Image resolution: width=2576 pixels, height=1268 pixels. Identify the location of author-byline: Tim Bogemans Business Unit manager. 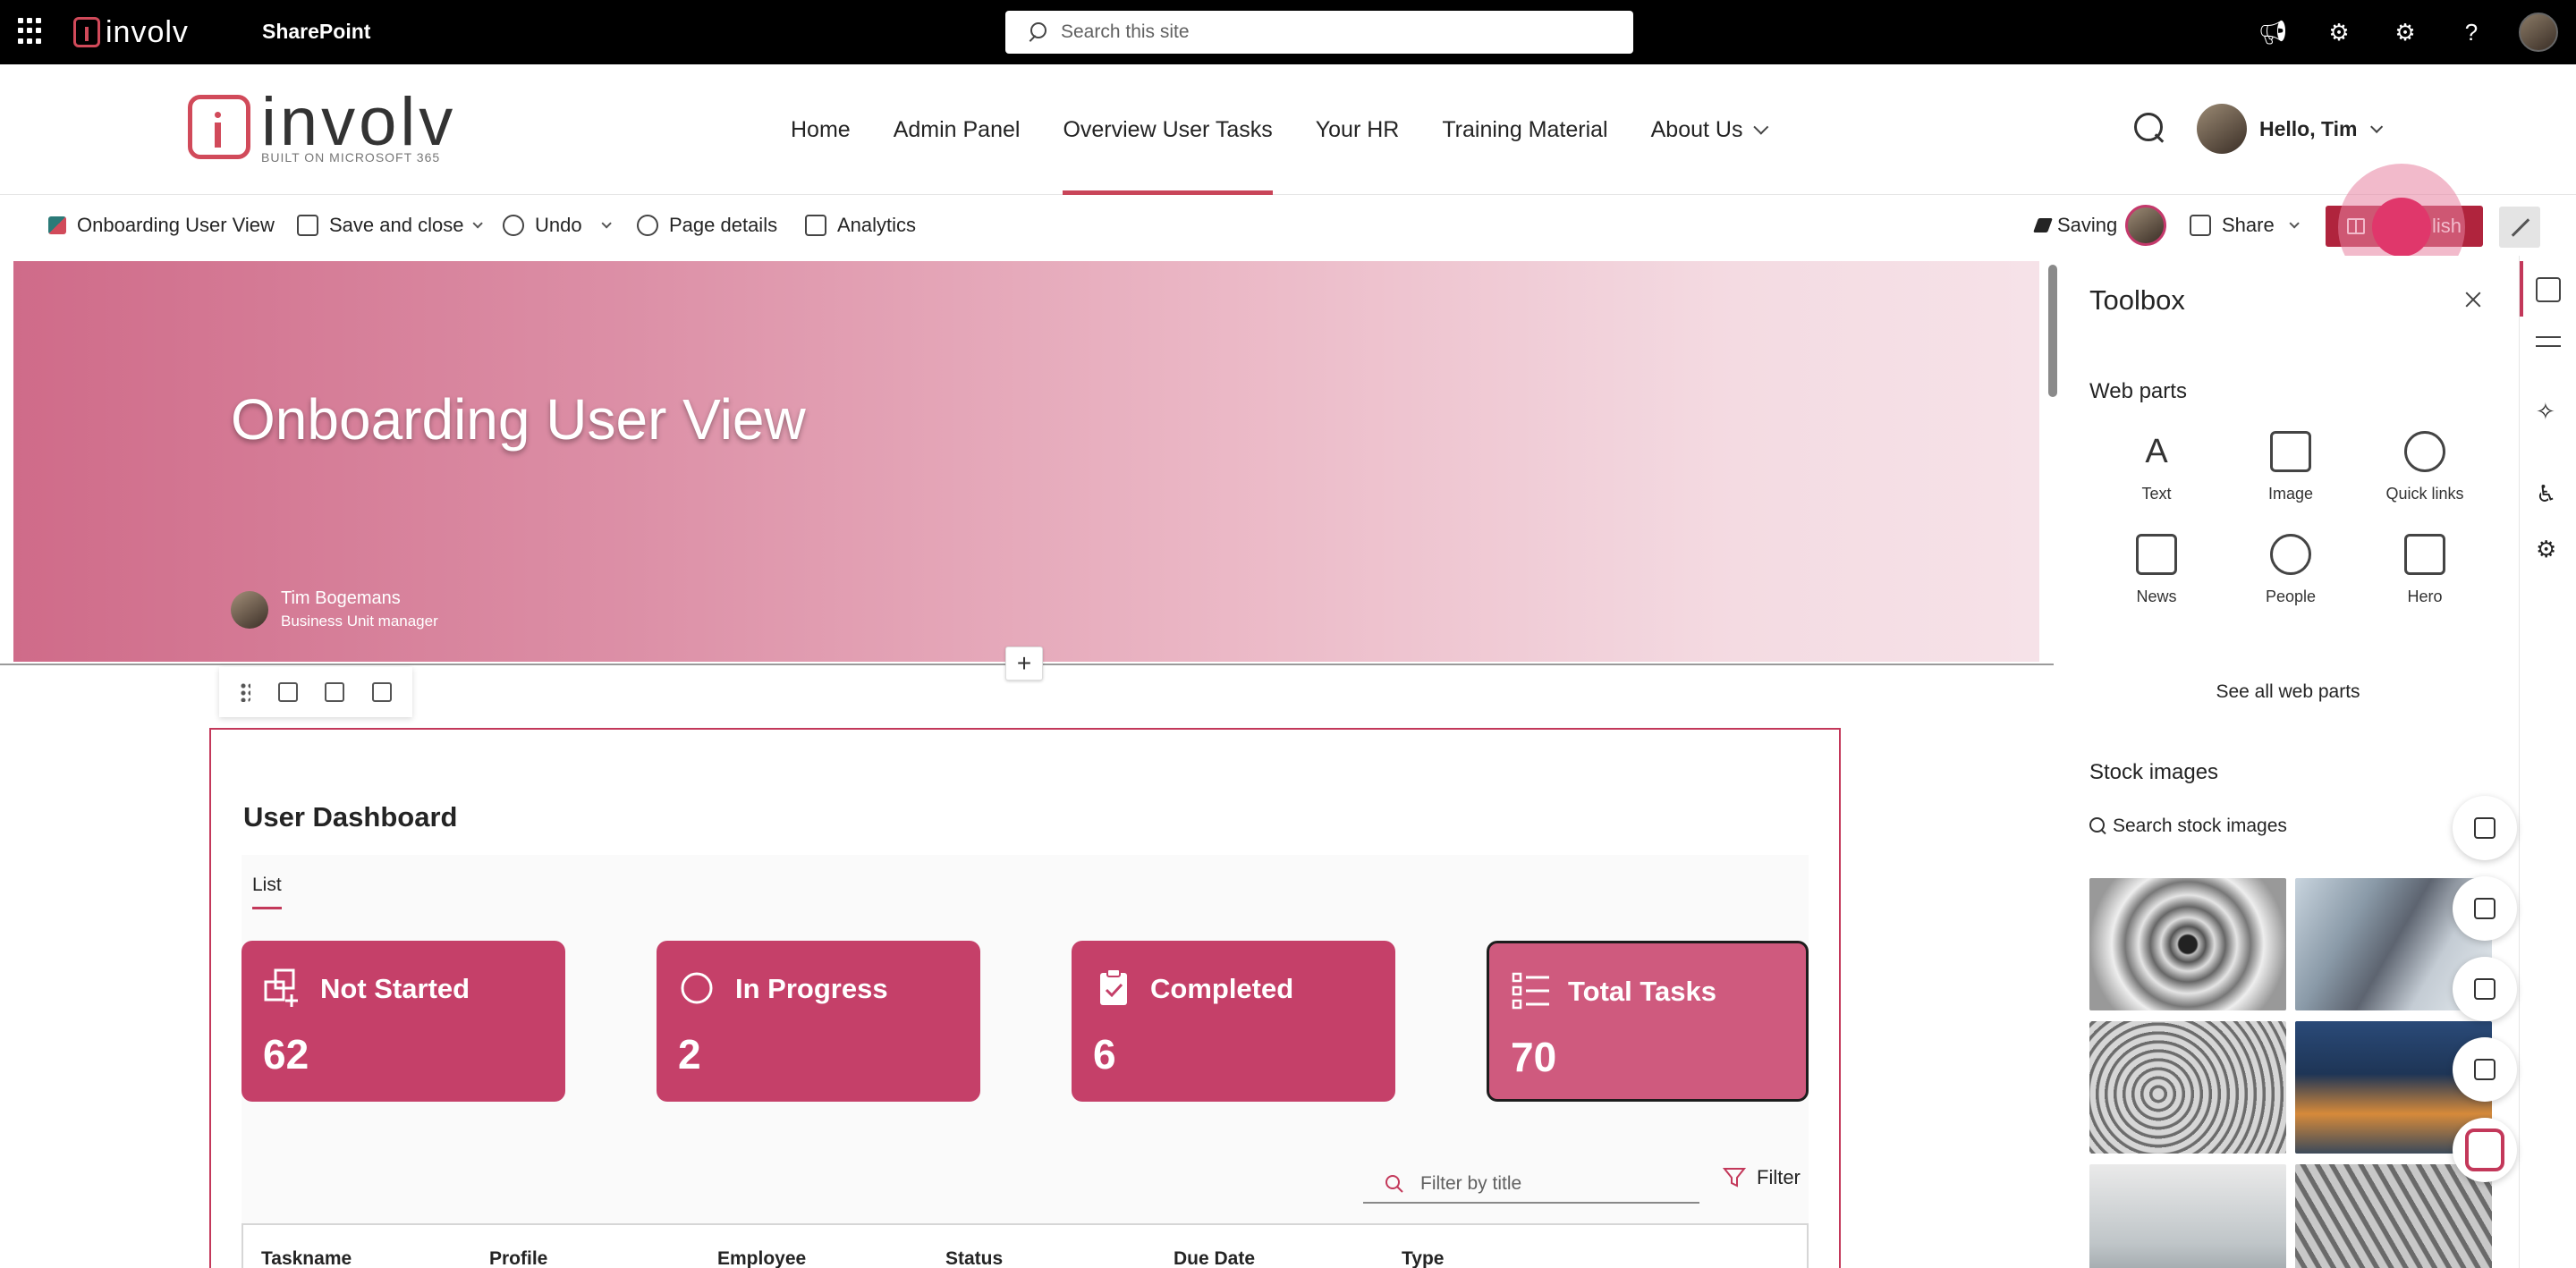
(334, 609).